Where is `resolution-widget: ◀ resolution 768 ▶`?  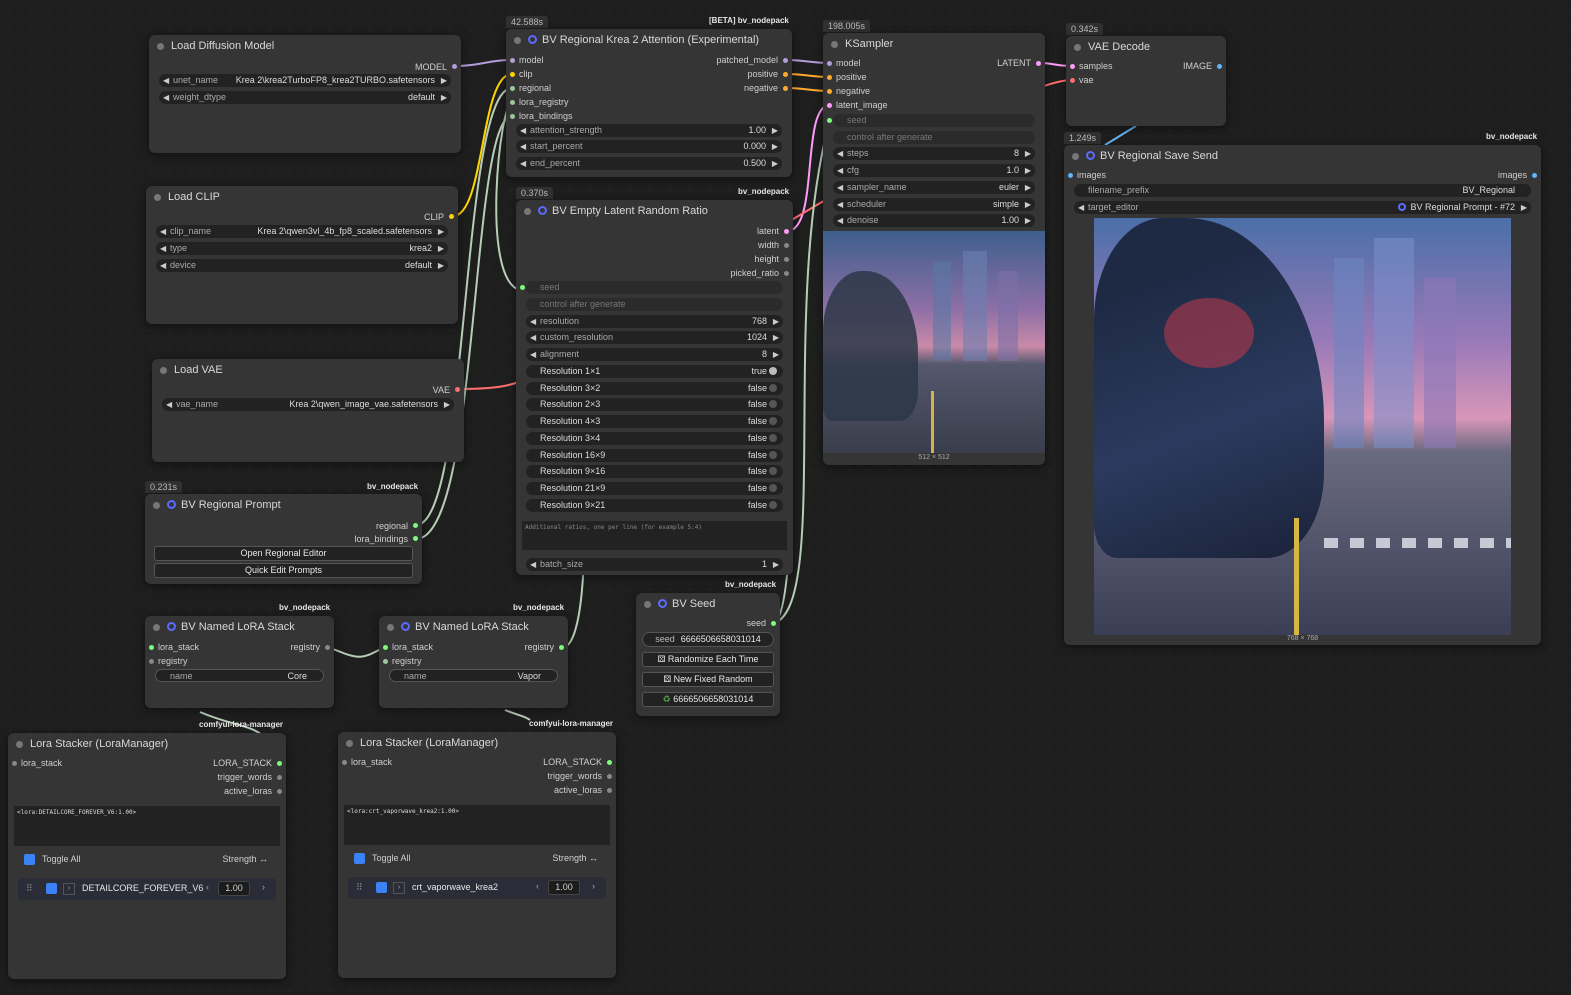 resolution-widget: ◀ resolution 768 ▶ is located at coordinates (654, 321).